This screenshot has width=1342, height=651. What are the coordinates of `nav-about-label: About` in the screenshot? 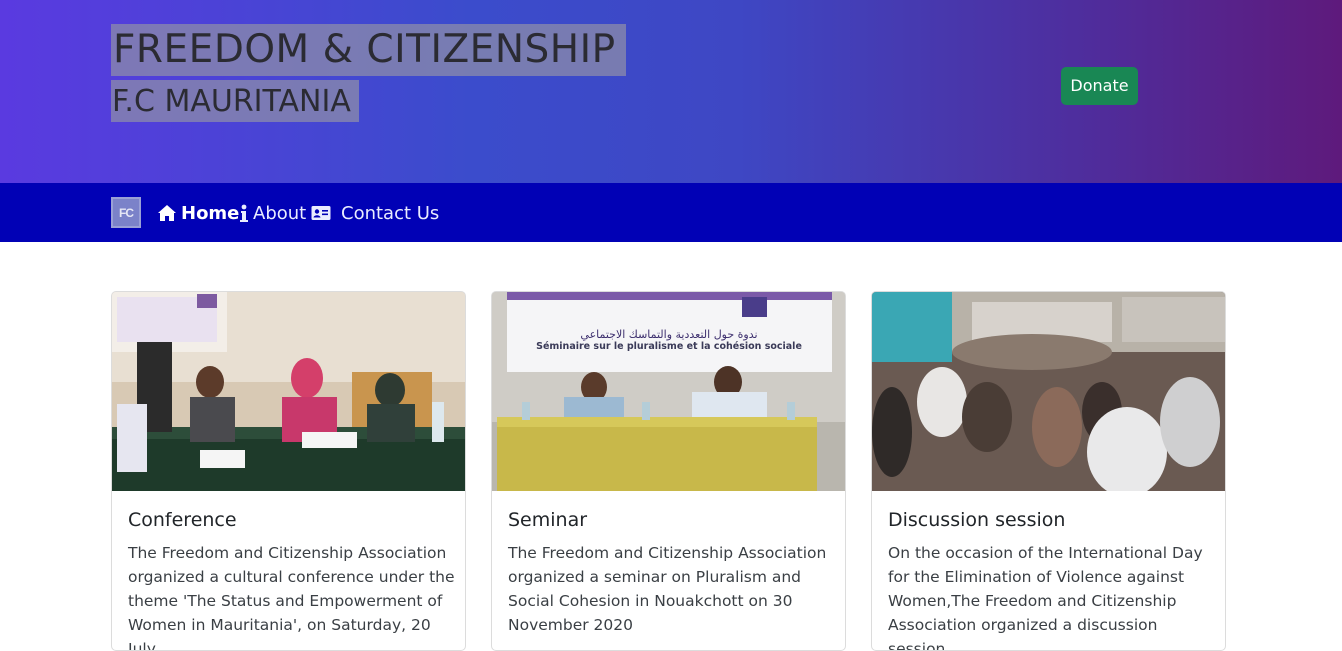 It's located at (280, 213).